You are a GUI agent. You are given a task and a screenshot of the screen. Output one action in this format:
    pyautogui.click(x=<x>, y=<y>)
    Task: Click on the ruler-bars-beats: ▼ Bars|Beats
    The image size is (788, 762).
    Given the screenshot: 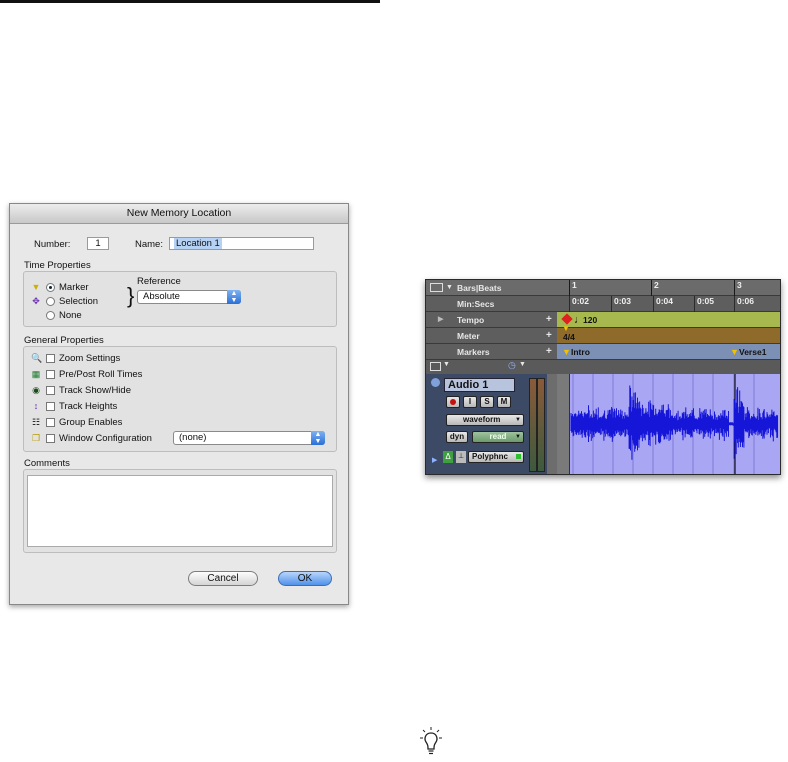 What is the action you would take?
    pyautogui.click(x=491, y=288)
    